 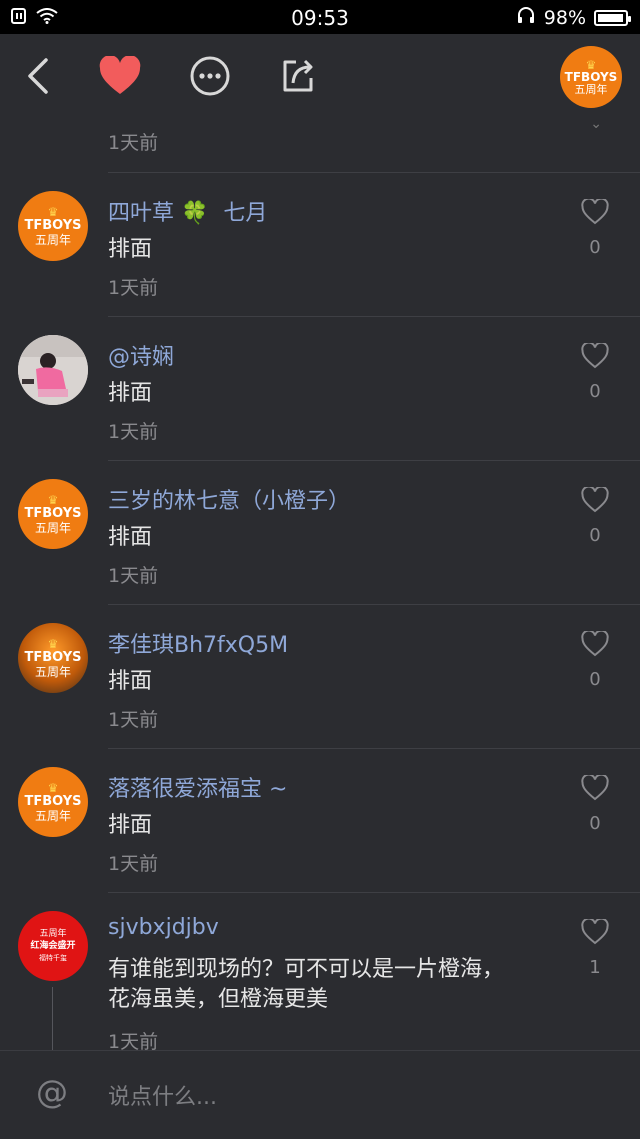 What do you see at coordinates (526, 17) in the screenshot?
I see `headset-icon` at bounding box center [526, 17].